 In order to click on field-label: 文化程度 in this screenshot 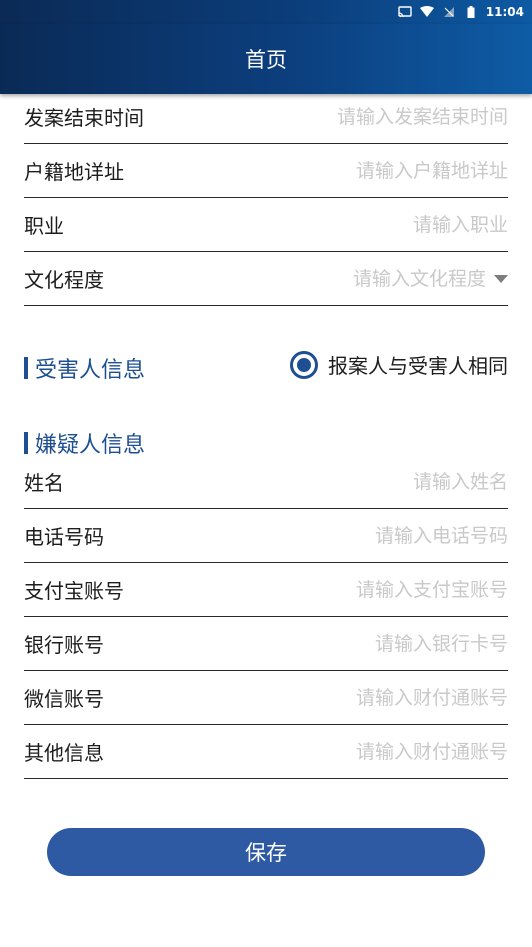, I will do `click(64, 280)`.